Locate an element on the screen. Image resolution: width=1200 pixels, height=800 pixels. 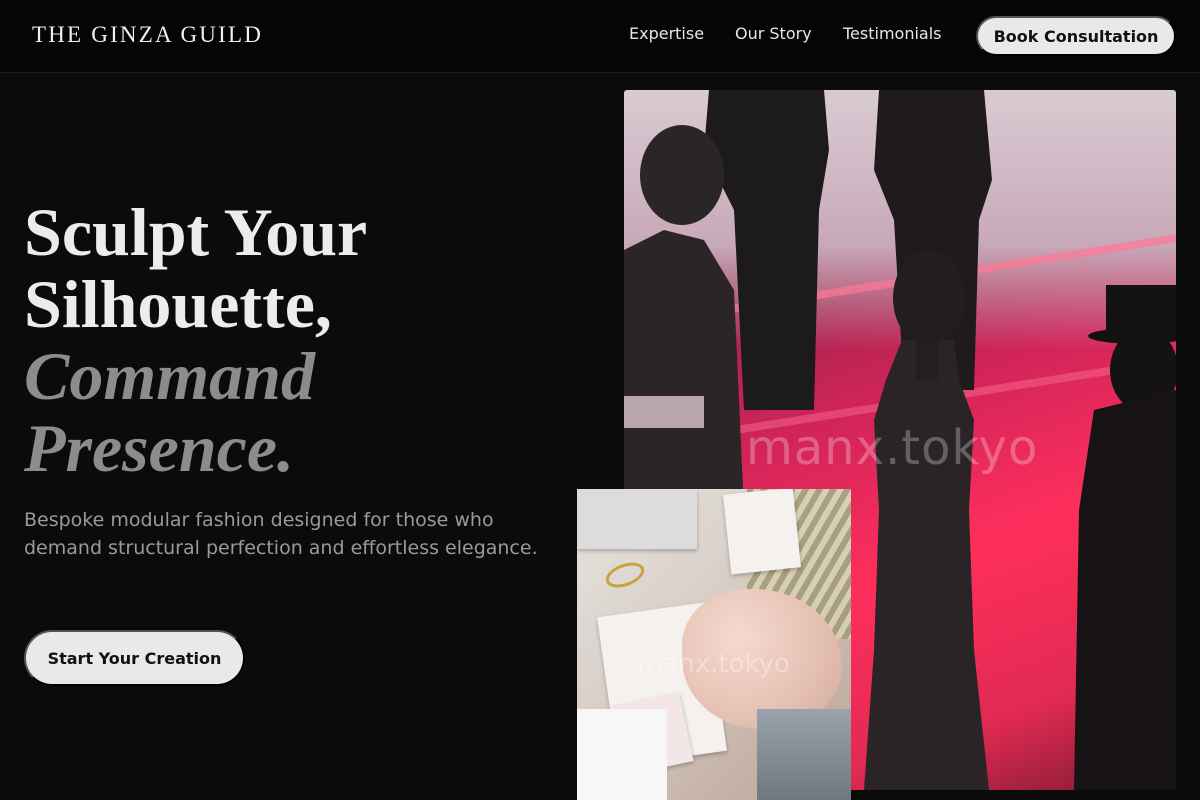
brand-logo: THE GINZA GUILD is located at coordinates (147, 35).